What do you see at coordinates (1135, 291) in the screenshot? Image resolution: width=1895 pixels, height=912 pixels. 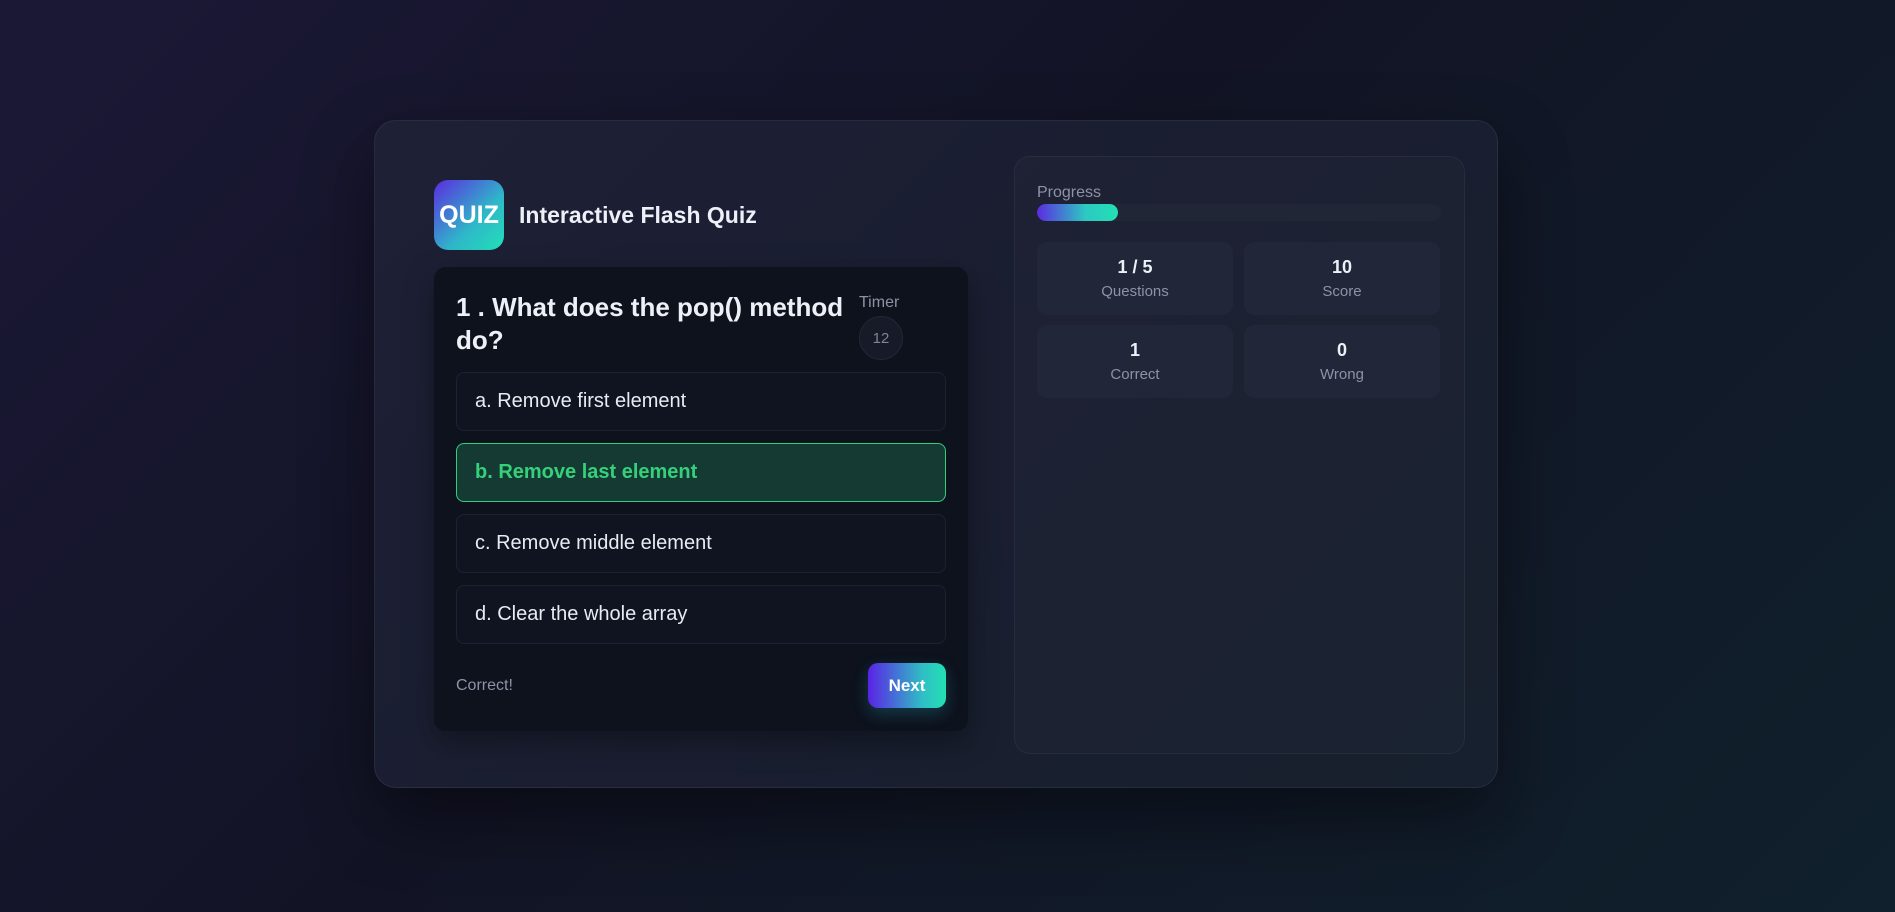 I see `stat-questions-label: Questions` at bounding box center [1135, 291].